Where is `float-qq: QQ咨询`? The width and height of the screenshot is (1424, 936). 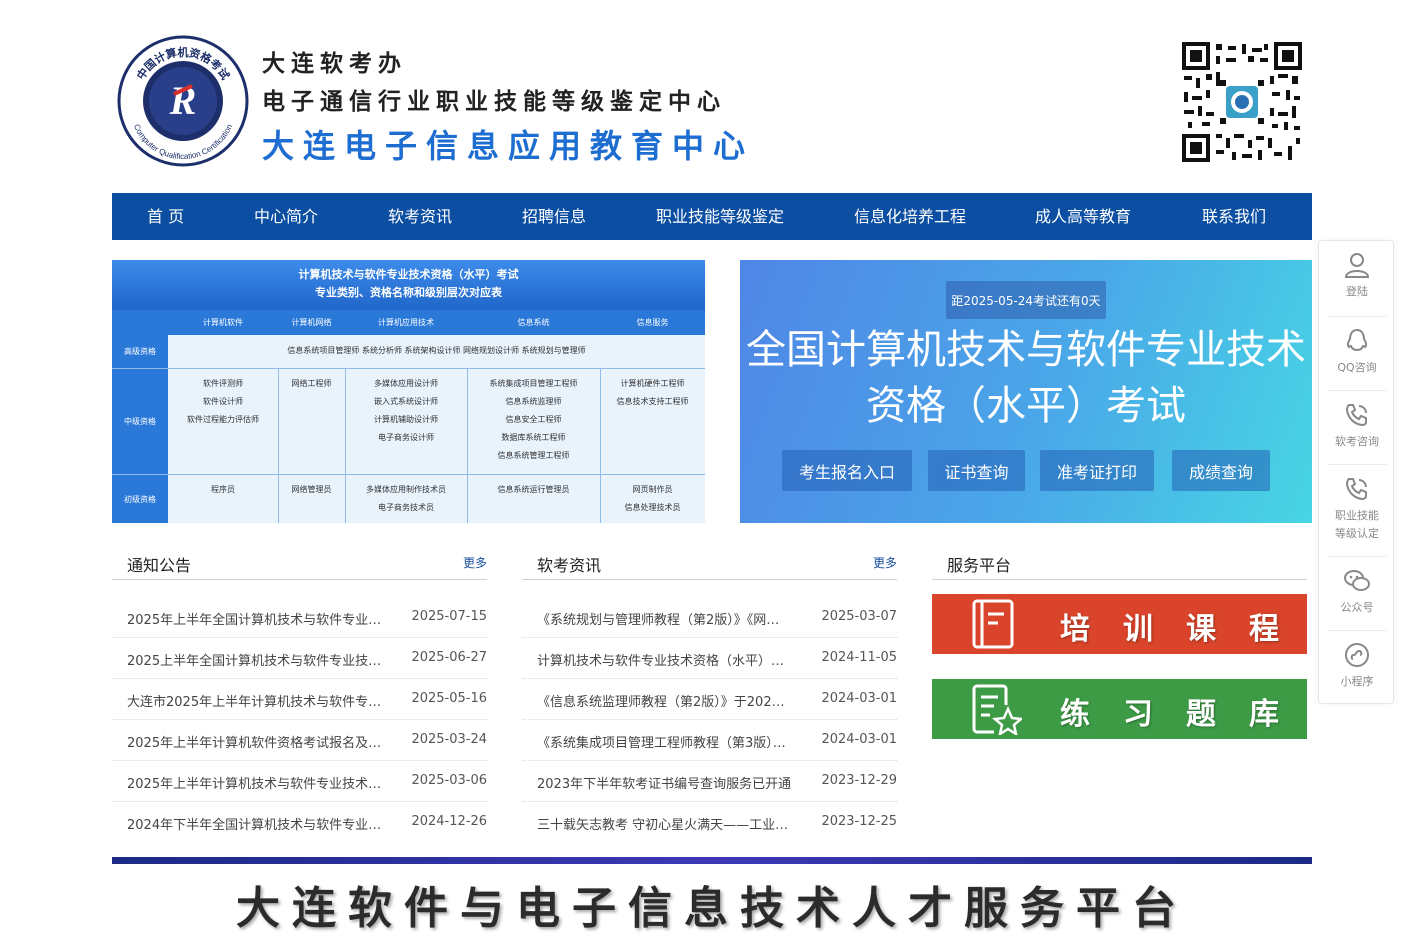 float-qq: QQ咨询 is located at coordinates (1357, 354).